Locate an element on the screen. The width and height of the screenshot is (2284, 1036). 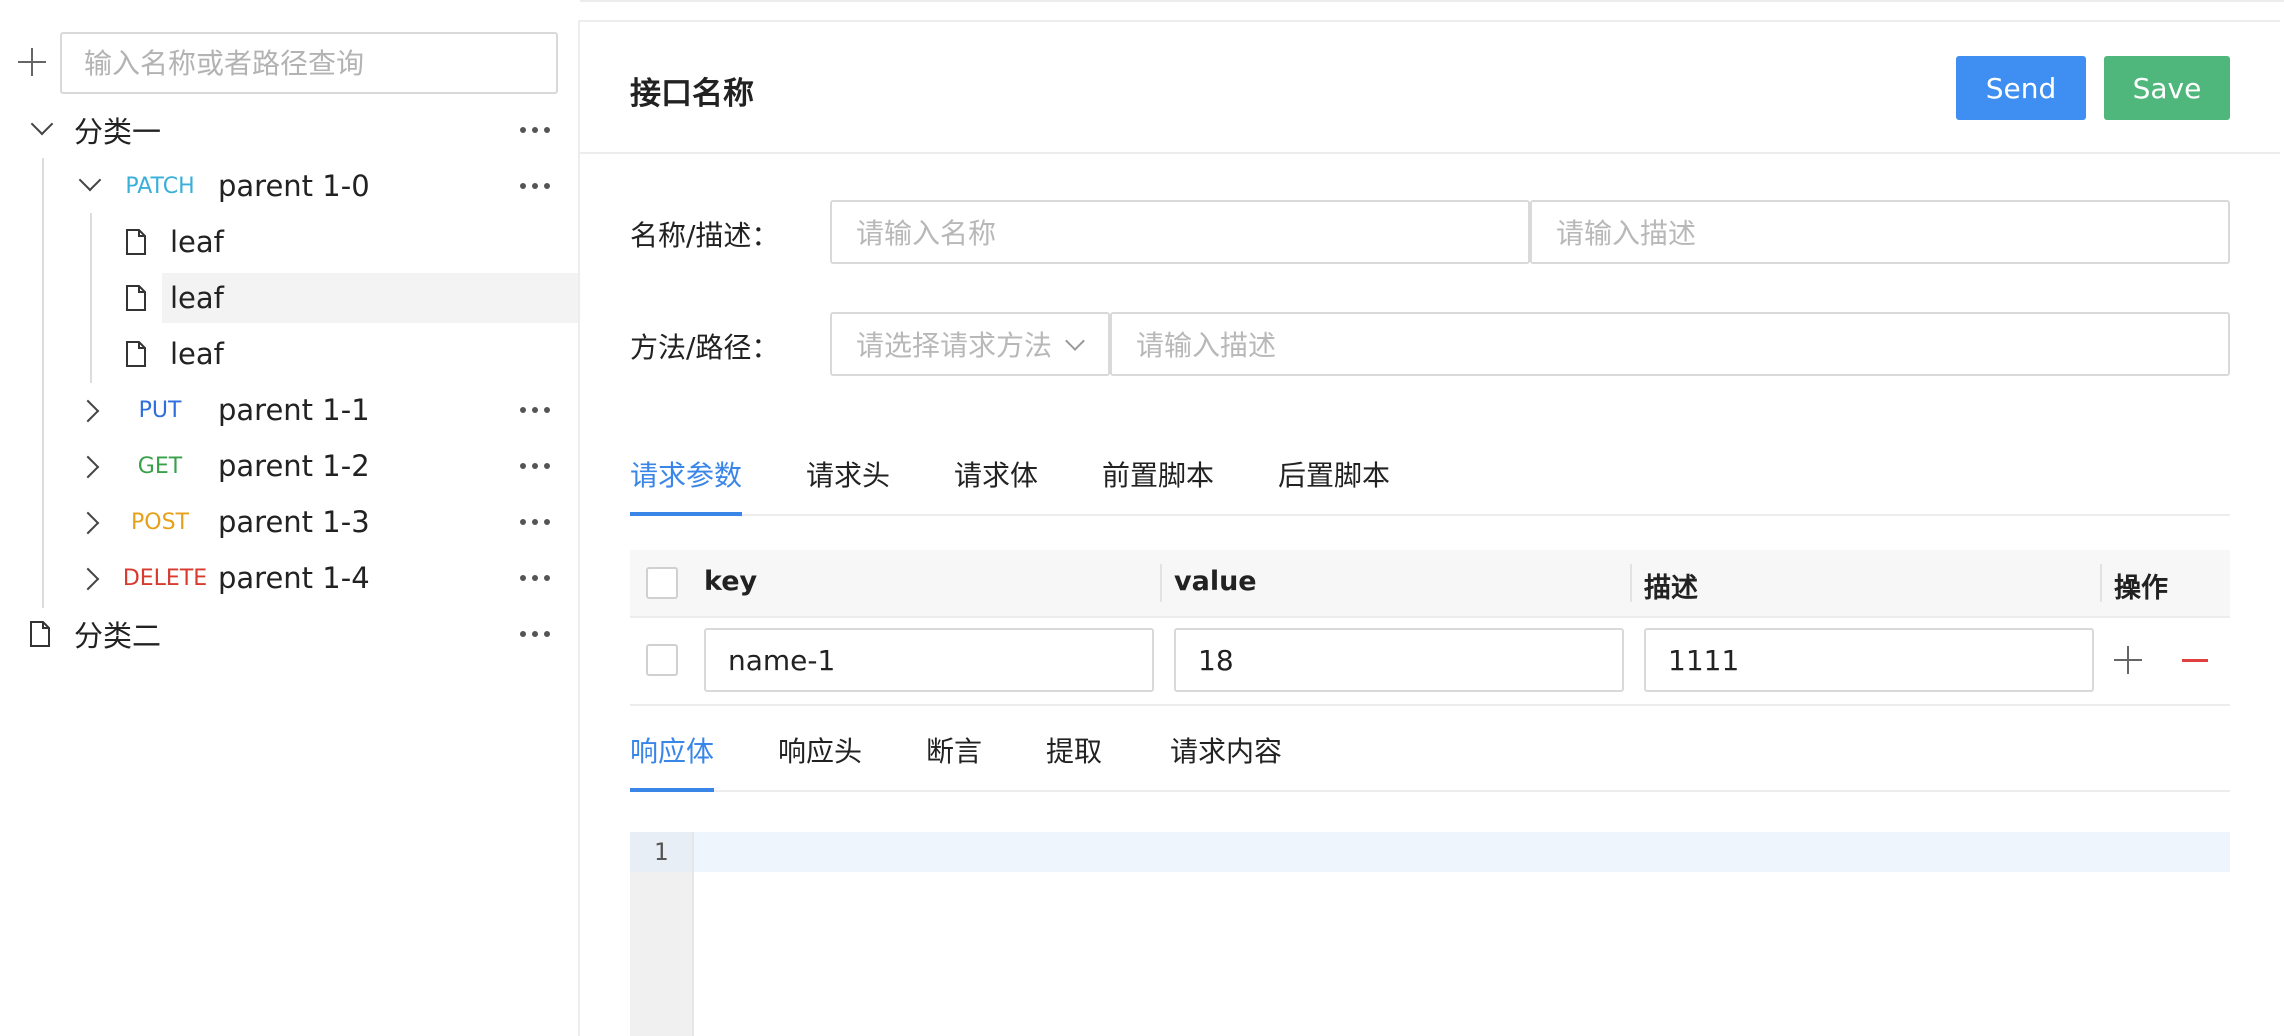
tab-extract: 提取 is located at coordinates (1074, 750).